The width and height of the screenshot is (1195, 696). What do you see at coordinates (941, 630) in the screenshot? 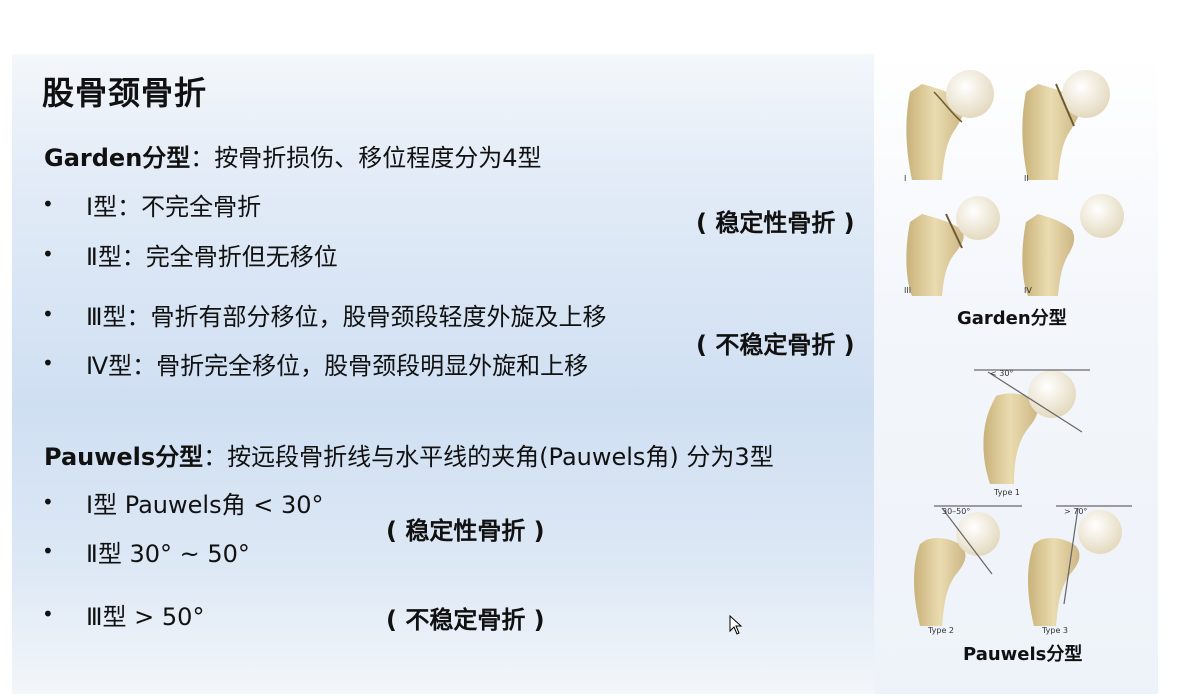
I see `pauwels-type-2-label: Type 2` at bounding box center [941, 630].